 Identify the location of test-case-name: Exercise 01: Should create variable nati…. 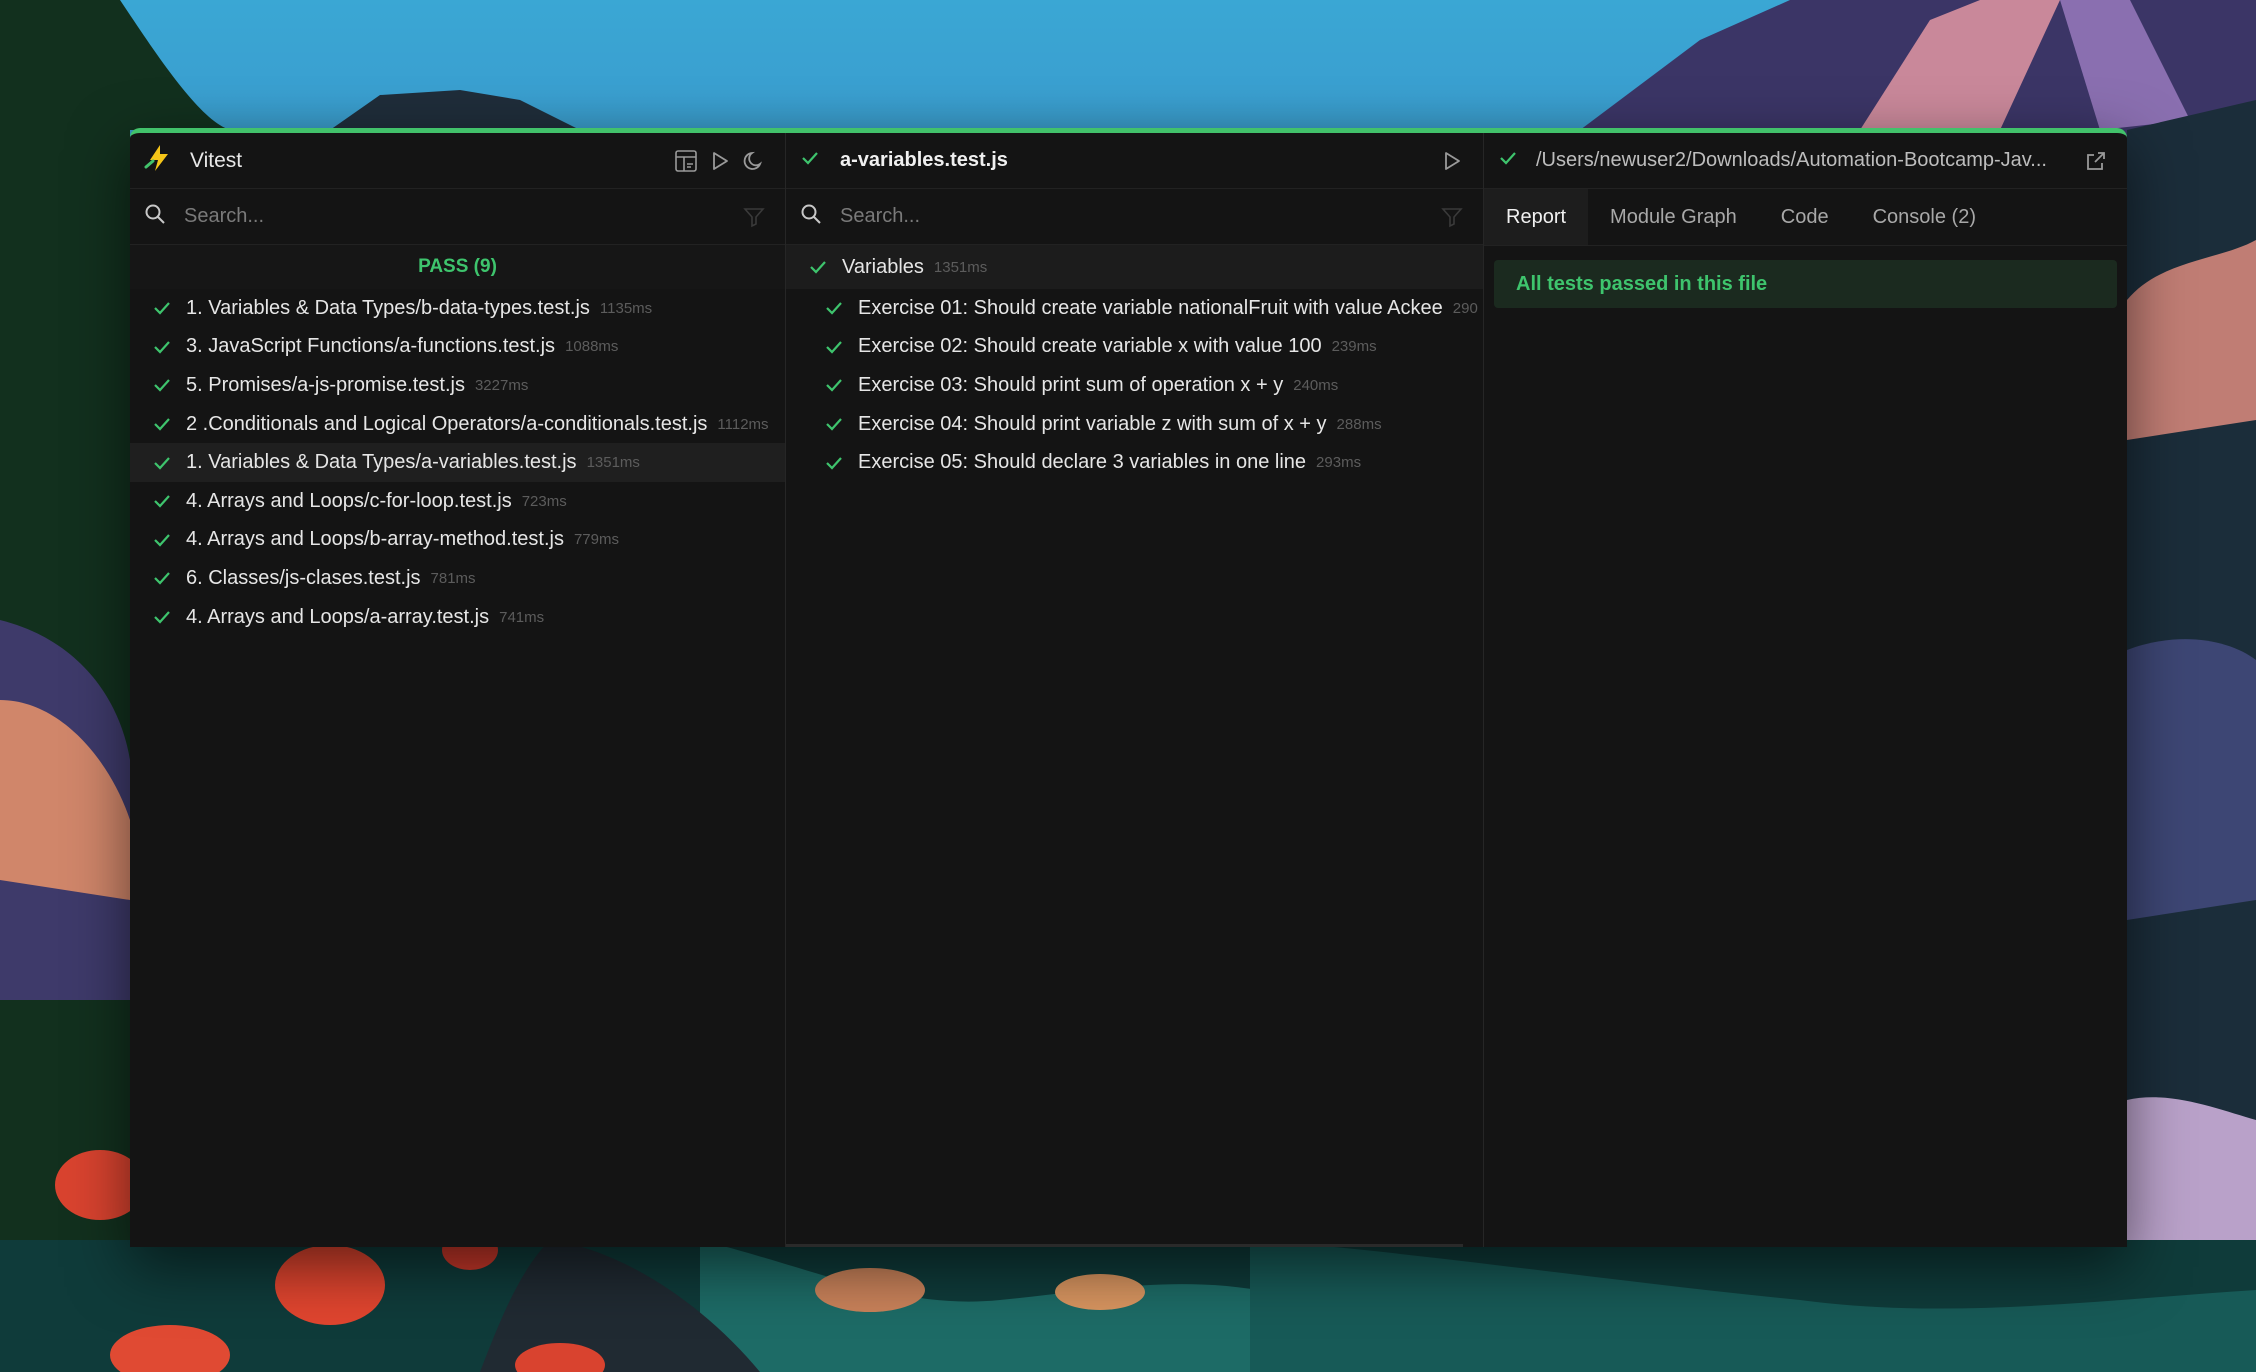
(1150, 307).